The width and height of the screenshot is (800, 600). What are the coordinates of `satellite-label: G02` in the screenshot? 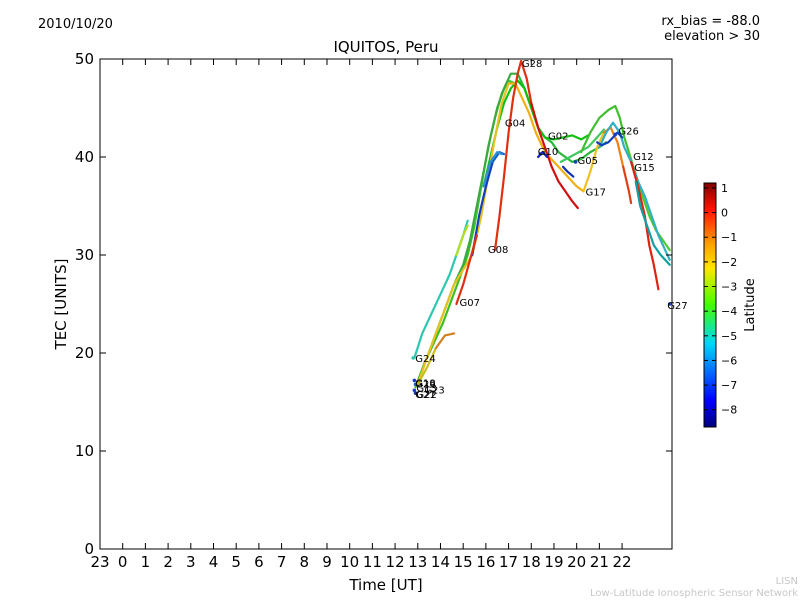 It's located at (558, 136).